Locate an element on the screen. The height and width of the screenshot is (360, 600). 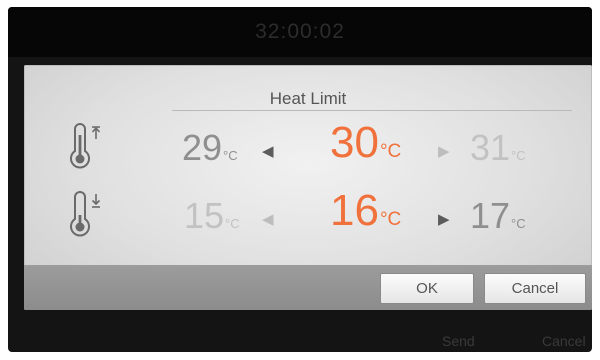
timer-bar: 32:00:02 is located at coordinates (300, 32).